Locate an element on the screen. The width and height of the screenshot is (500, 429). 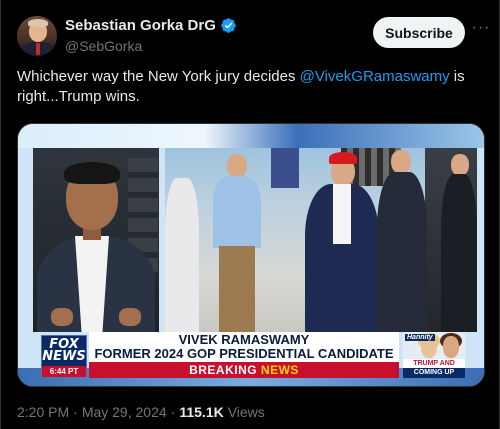
broadcast-clock: 6:44 PT is located at coordinates (64, 371).